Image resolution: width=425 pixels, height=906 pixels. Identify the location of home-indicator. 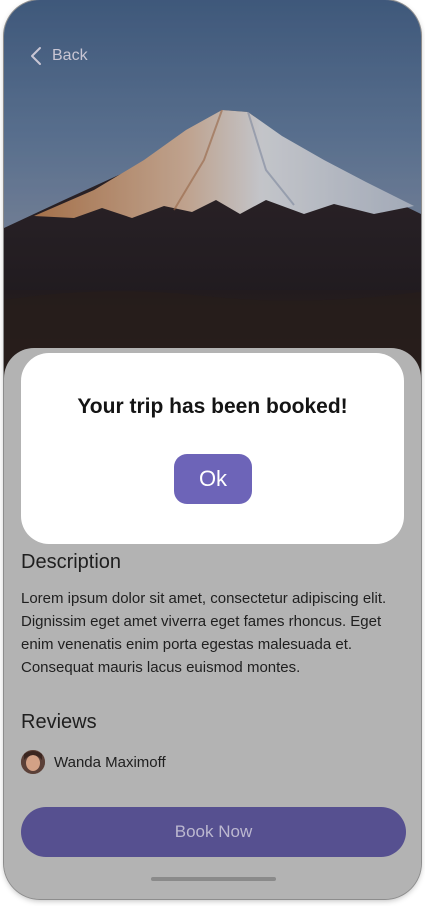
(213, 879).